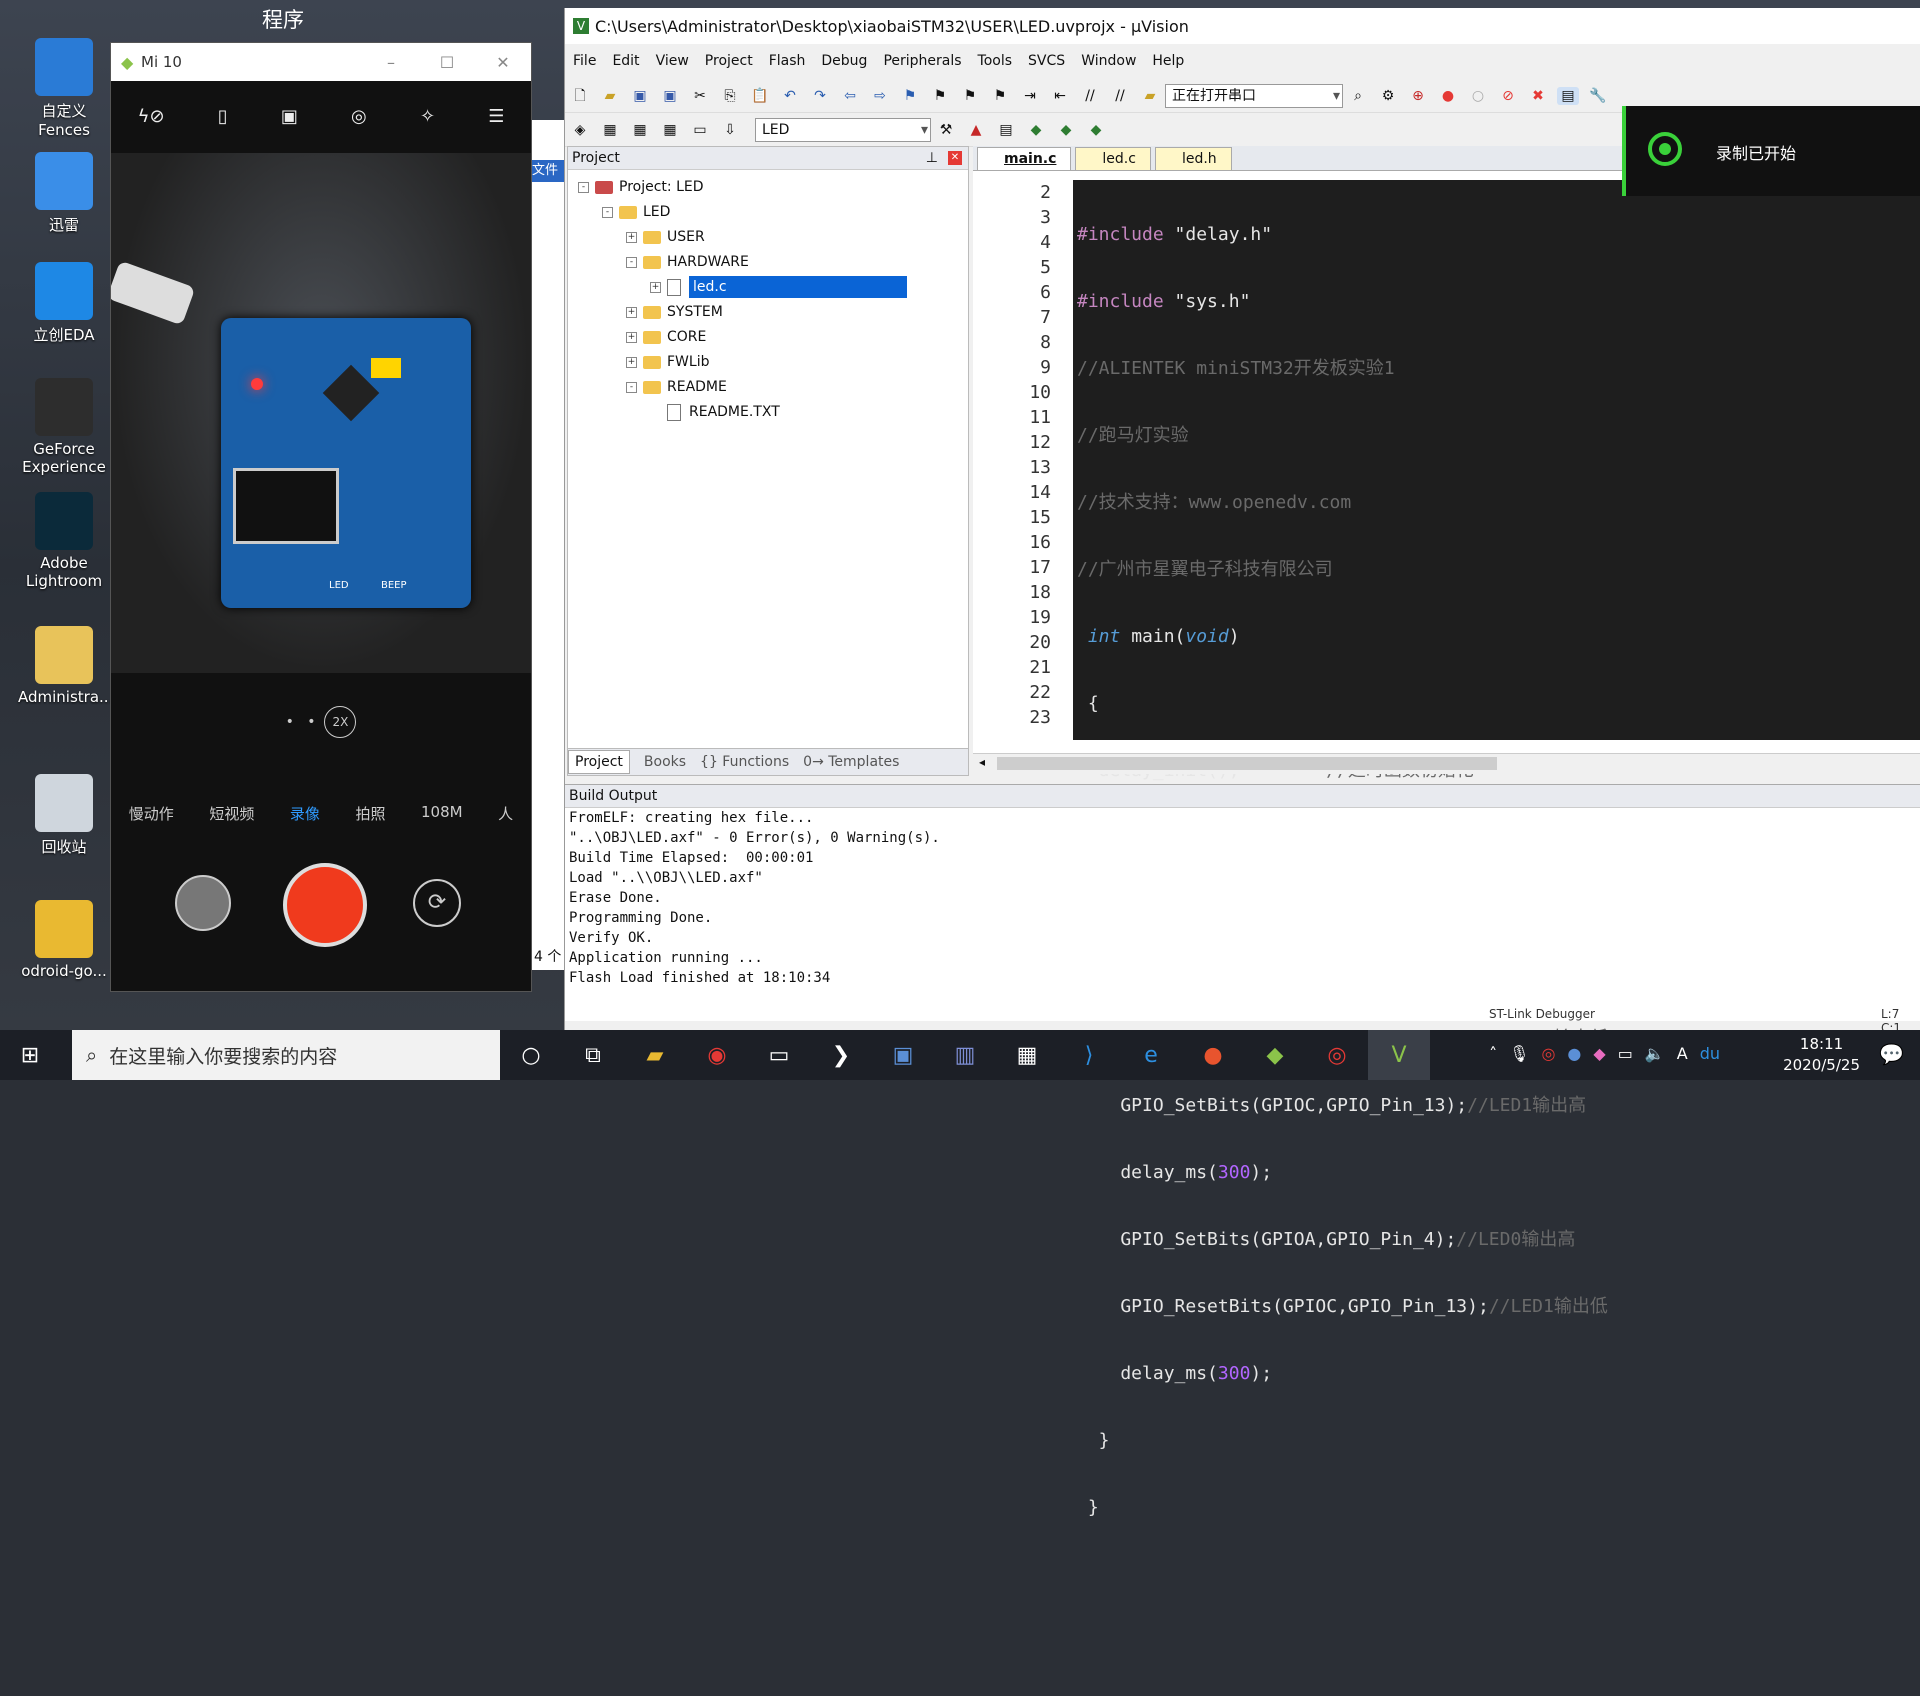 This screenshot has height=1696, width=1920. Describe the element at coordinates (965, 1055) in the screenshot. I see `winrar-icon: ▥` at that location.